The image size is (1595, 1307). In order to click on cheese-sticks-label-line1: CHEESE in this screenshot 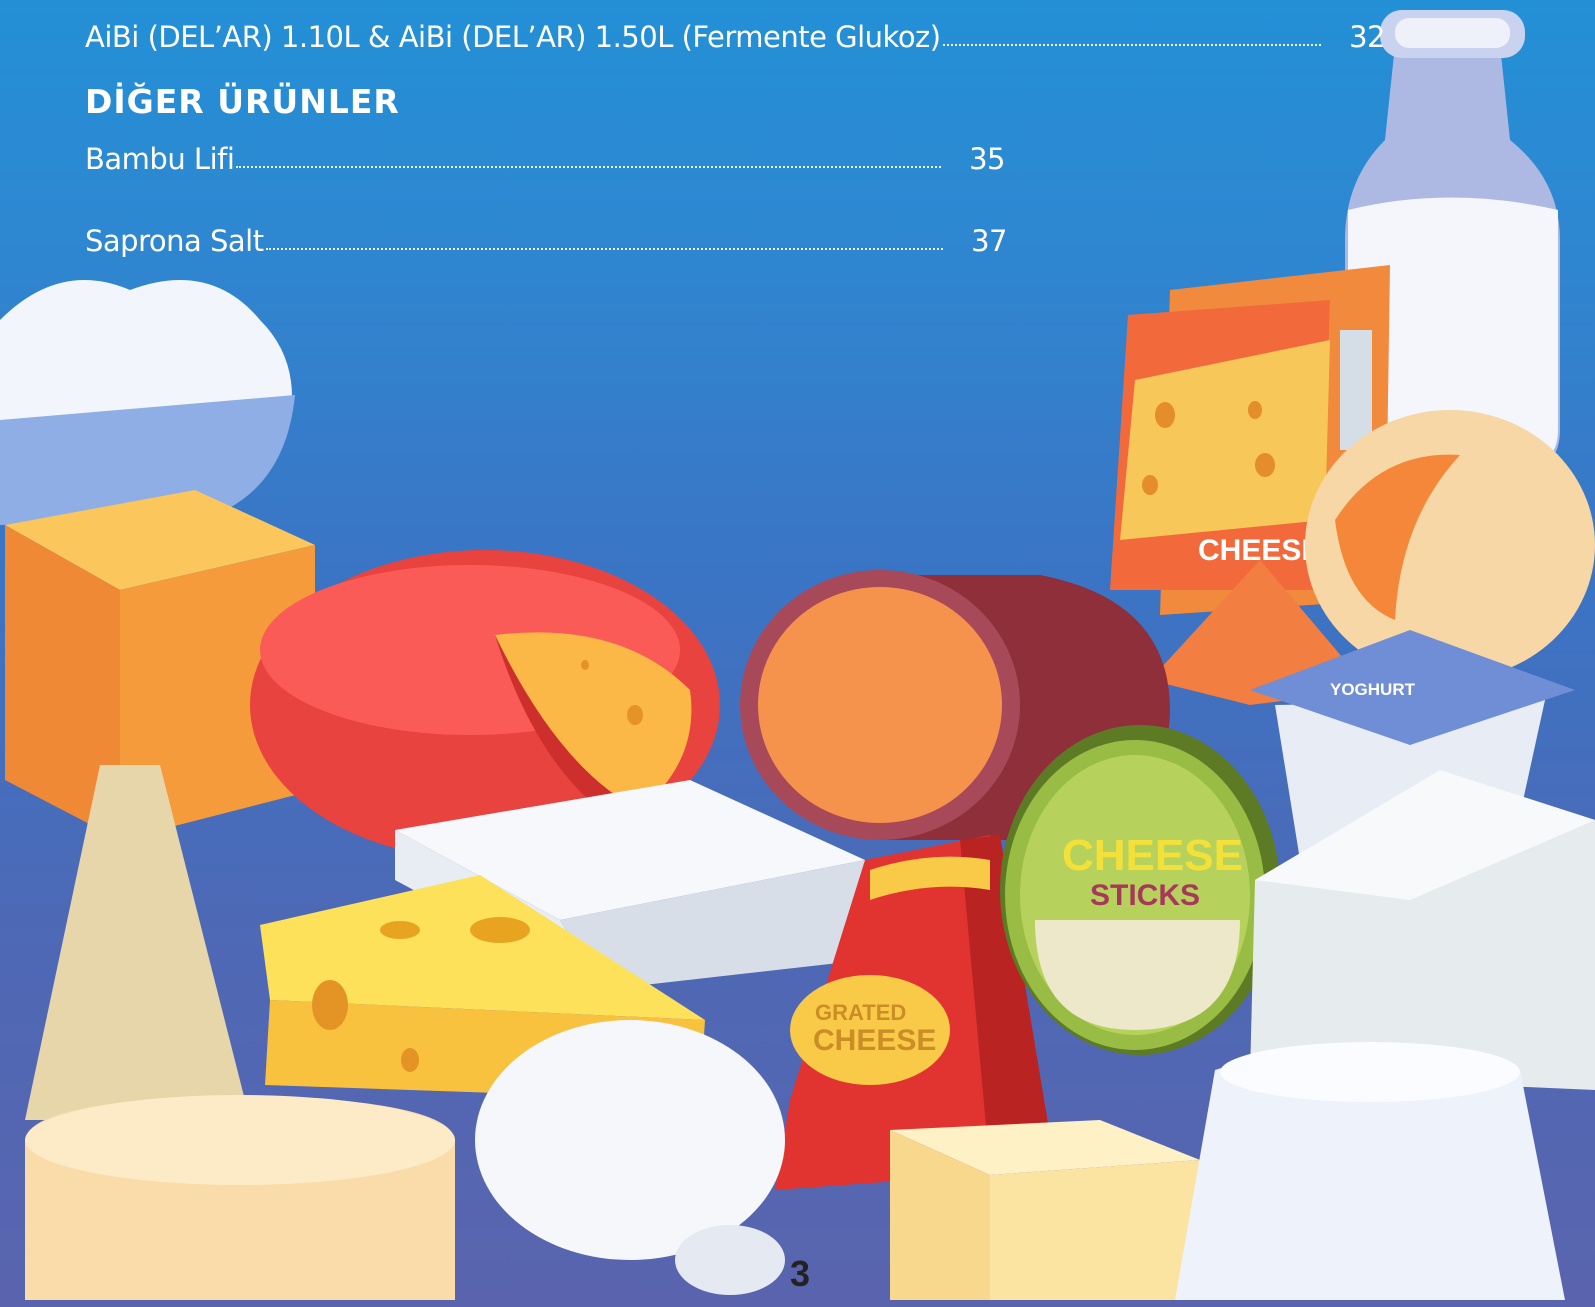, I will do `click(1152, 855)`.